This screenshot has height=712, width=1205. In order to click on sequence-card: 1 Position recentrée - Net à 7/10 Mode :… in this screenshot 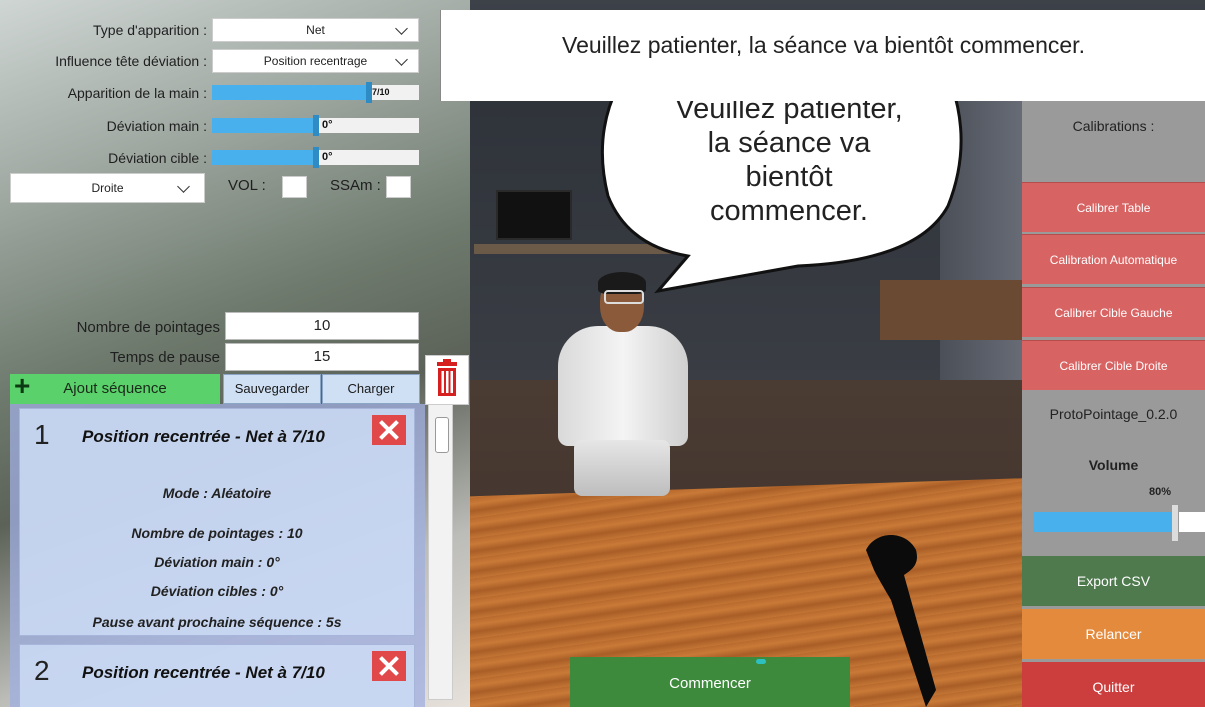, I will do `click(217, 522)`.